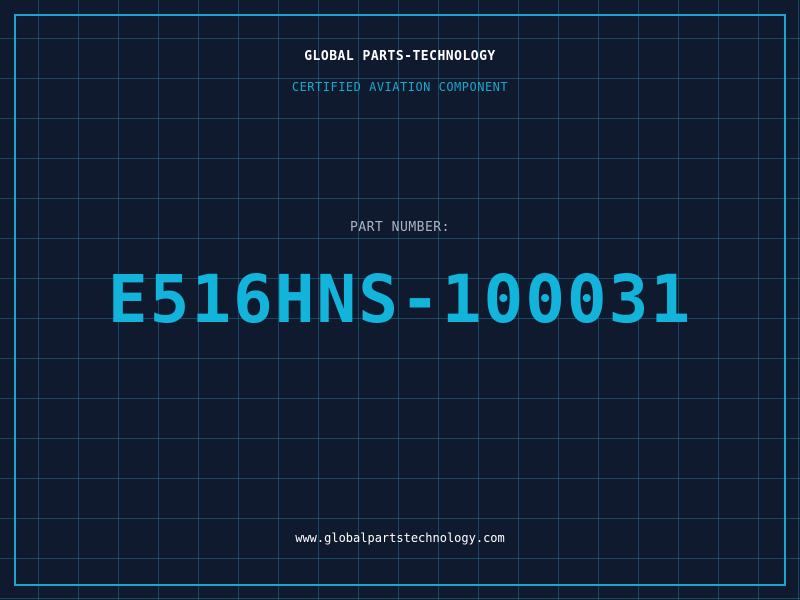 This screenshot has width=800, height=600. Describe the element at coordinates (400, 56) in the screenshot. I see `company-name: GLOBAL PARTS-TECHNOLOGY` at that location.